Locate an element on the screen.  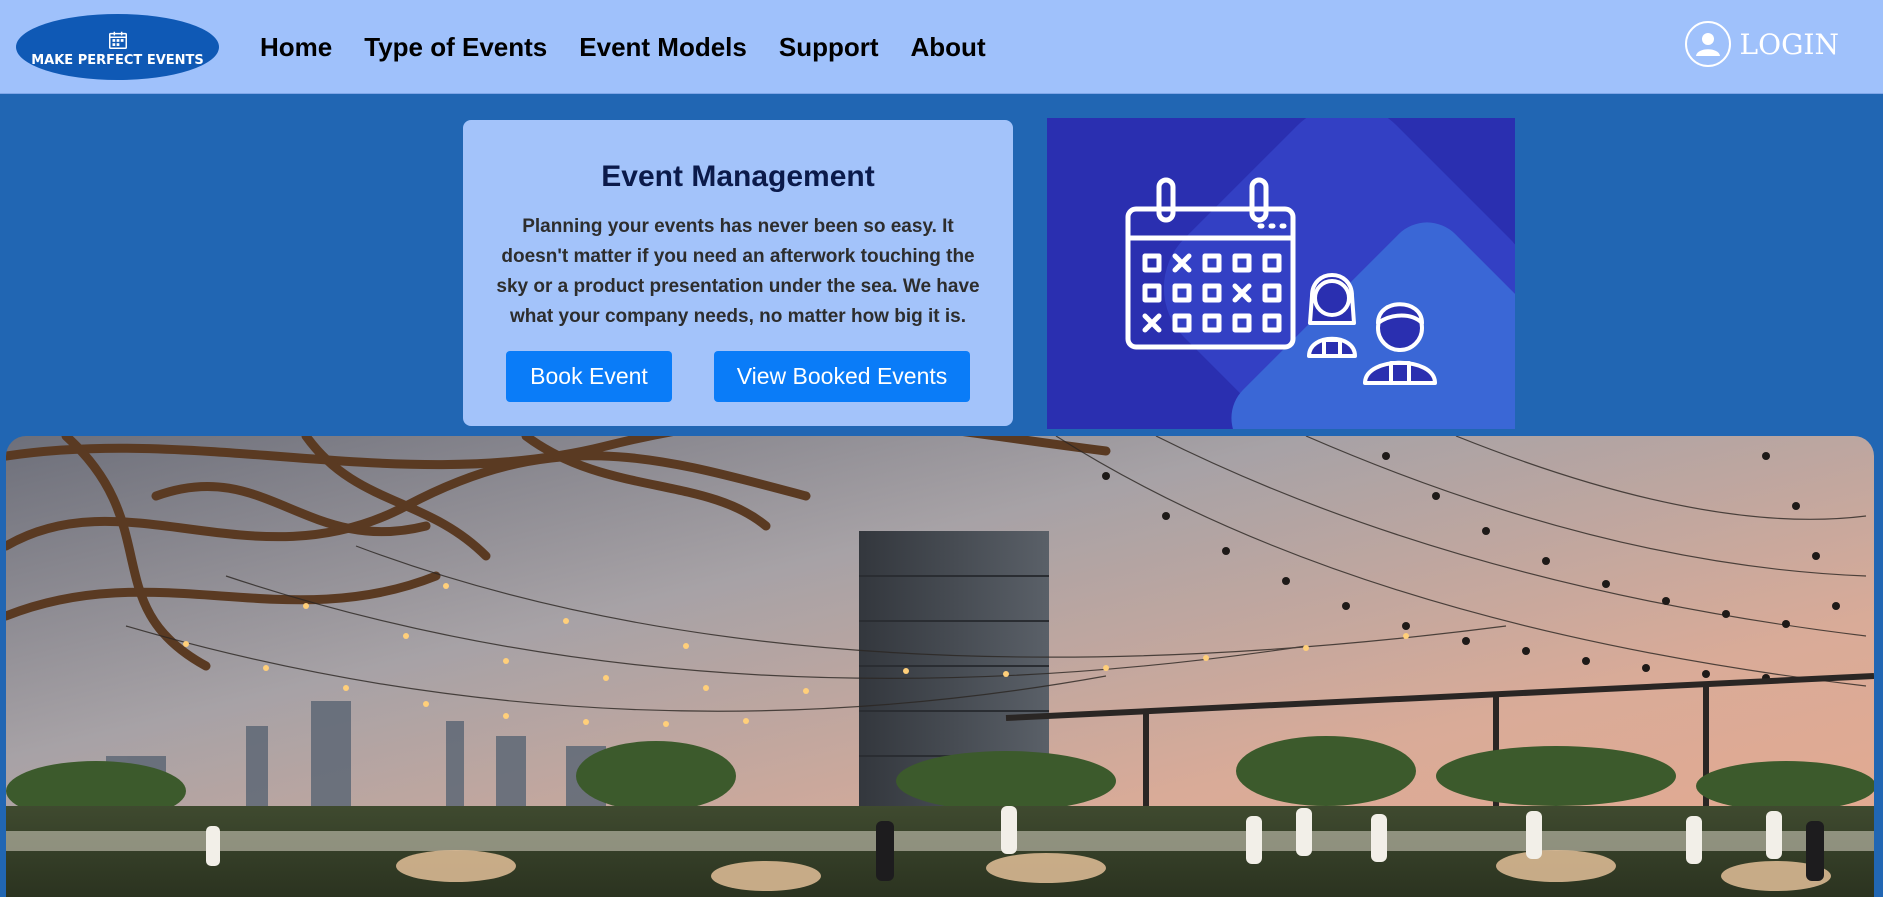
view-booked-events-button: View Booked Events is located at coordinates (842, 376).